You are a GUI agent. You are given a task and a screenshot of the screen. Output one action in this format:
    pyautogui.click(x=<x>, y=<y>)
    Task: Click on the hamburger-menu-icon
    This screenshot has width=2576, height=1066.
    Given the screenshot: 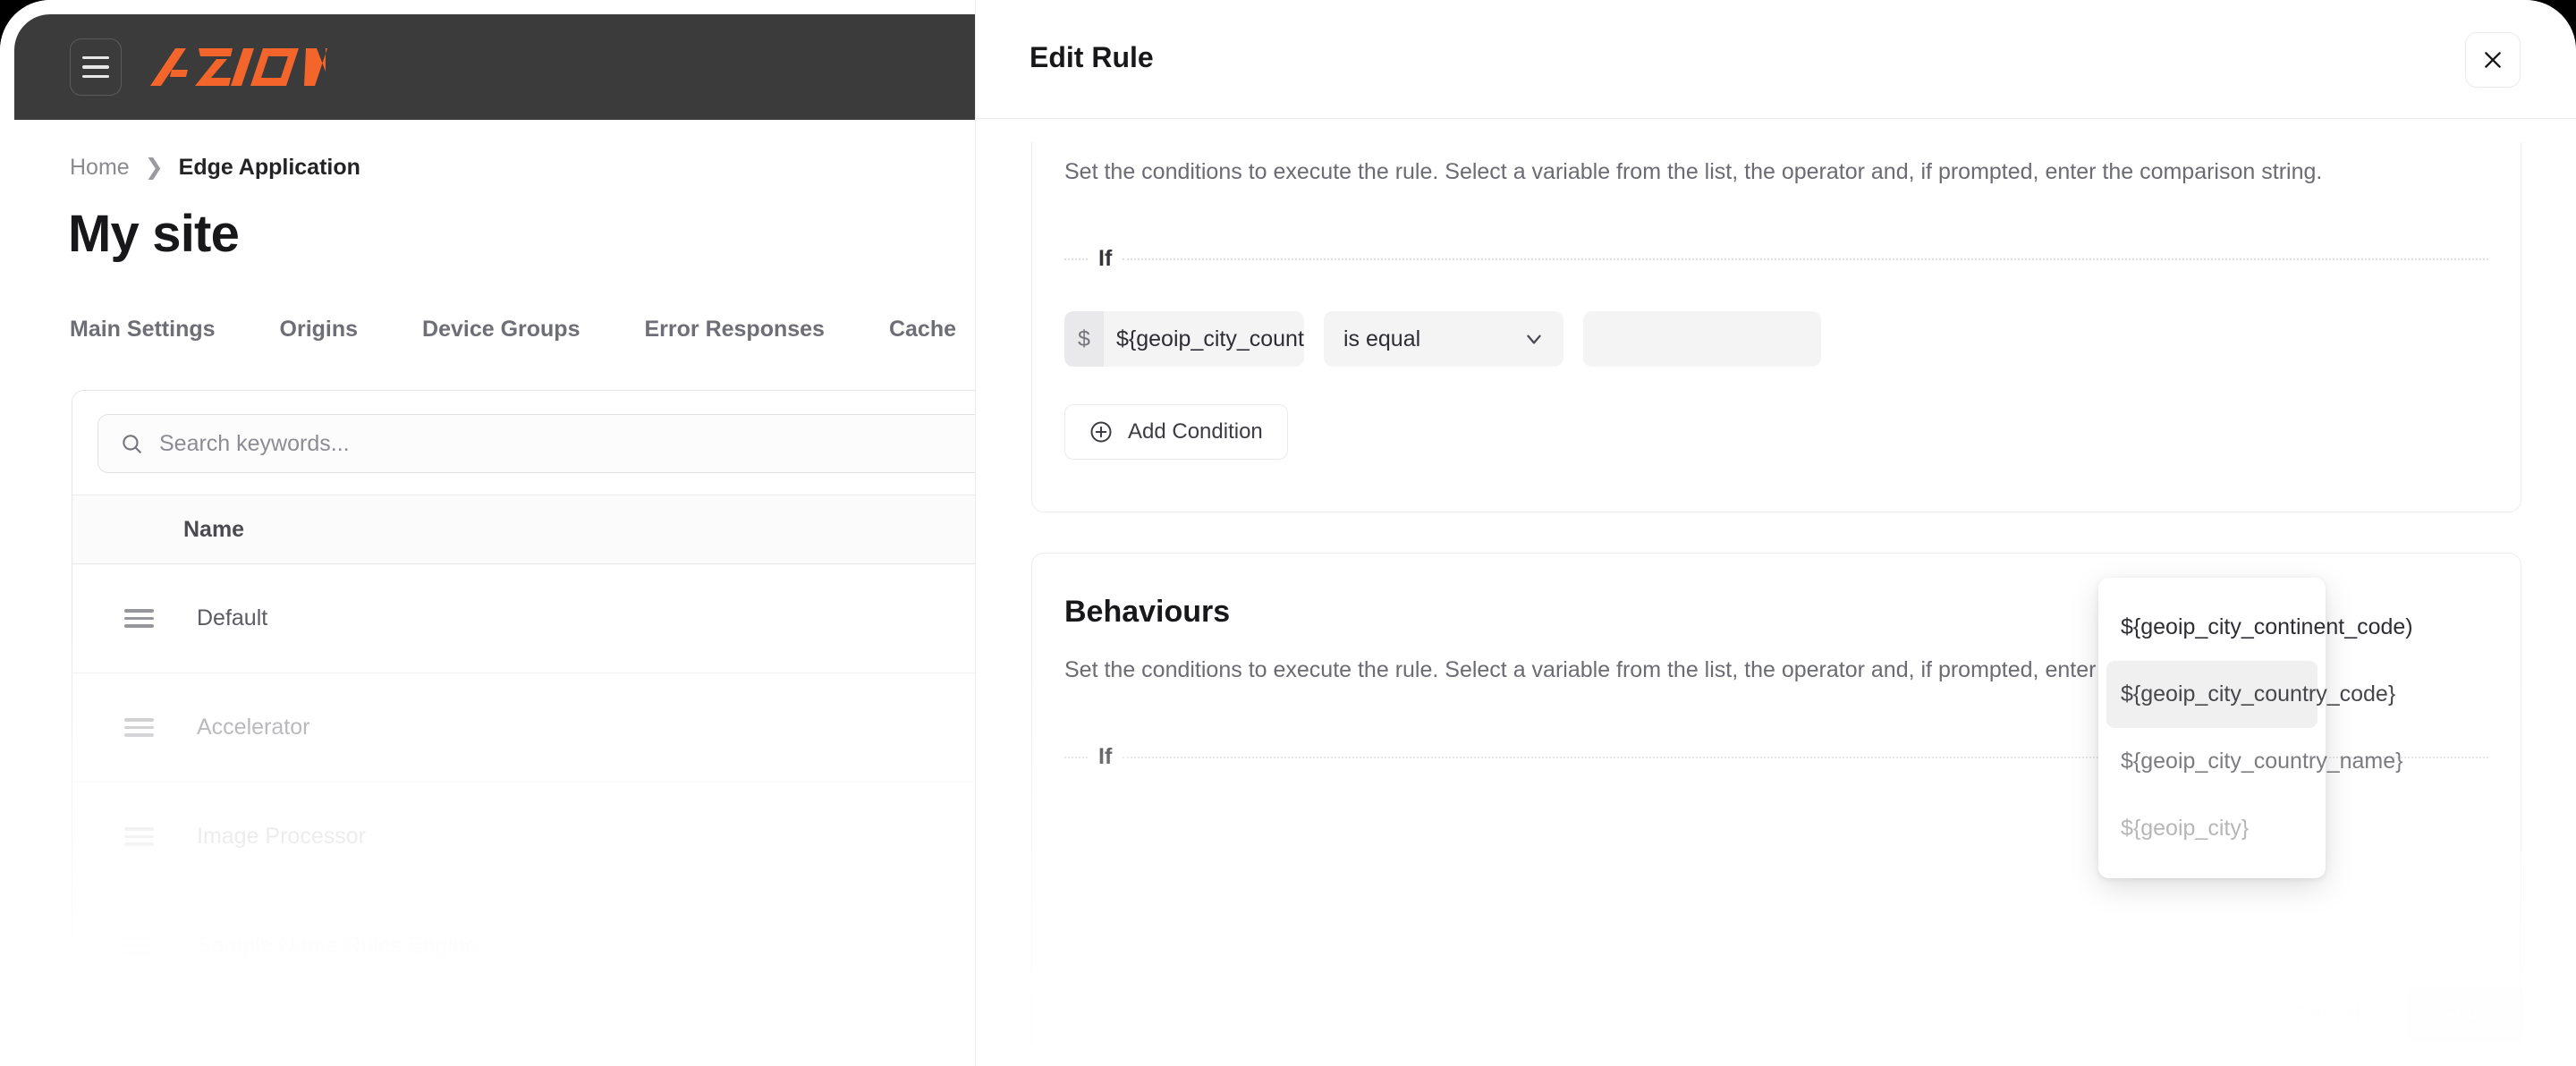 What is the action you would take?
    pyautogui.click(x=96, y=67)
    